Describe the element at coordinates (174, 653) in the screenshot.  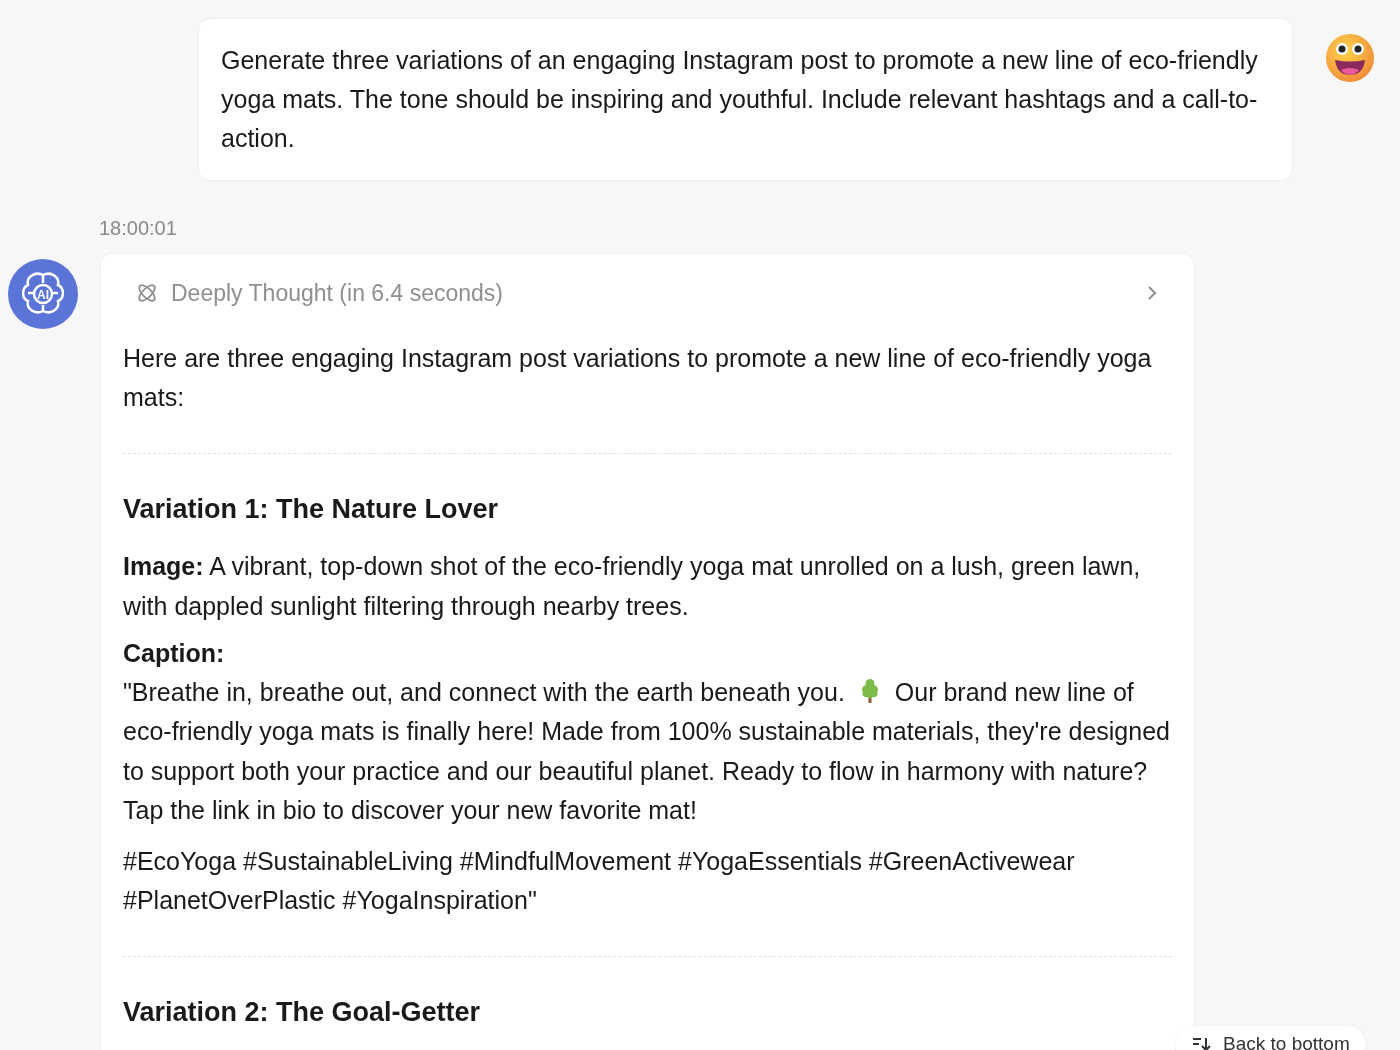
I see `caption-label: Caption:` at that location.